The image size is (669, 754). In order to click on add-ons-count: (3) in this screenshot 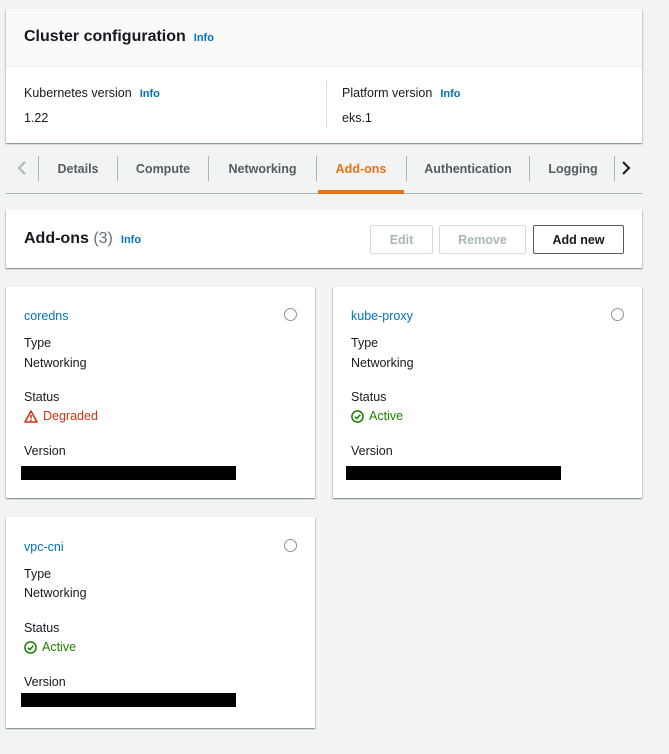, I will do `click(103, 238)`.